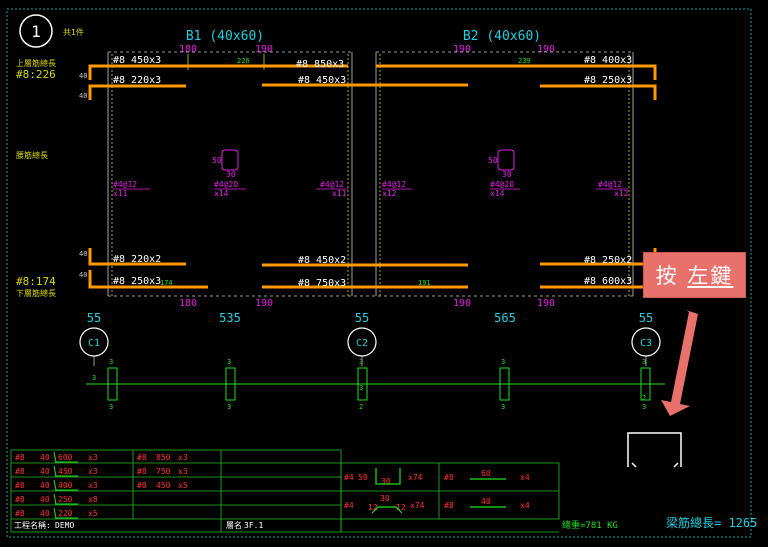  Describe the element at coordinates (231, 174) in the screenshot. I see `stirrup-dim: 30` at that location.